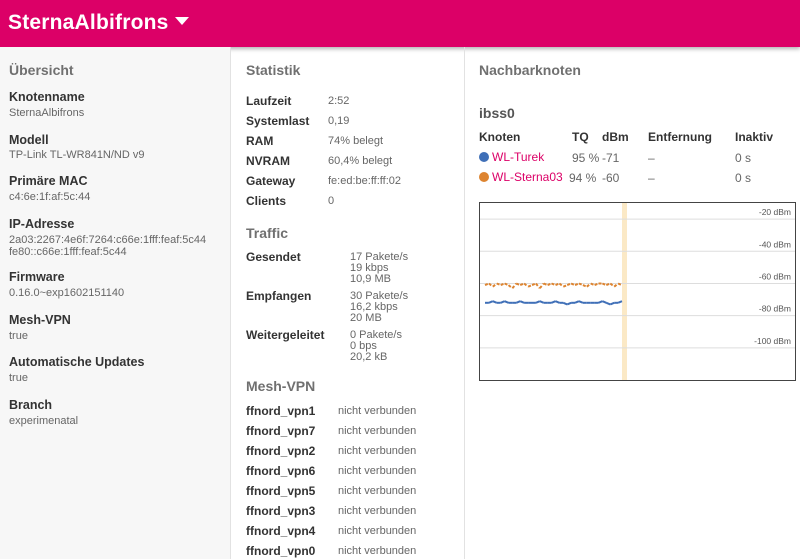 Image resolution: width=800 pixels, height=559 pixels. Describe the element at coordinates (772, 341) in the screenshot. I see `y-axis-label: -100 dBm` at that location.